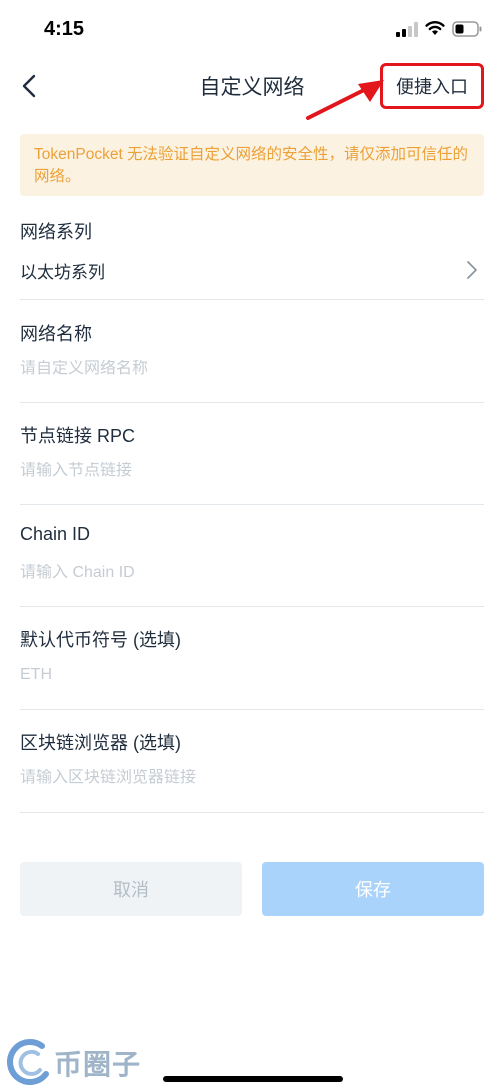  I want to click on network-name-field: 网络名称, so click(252, 352).